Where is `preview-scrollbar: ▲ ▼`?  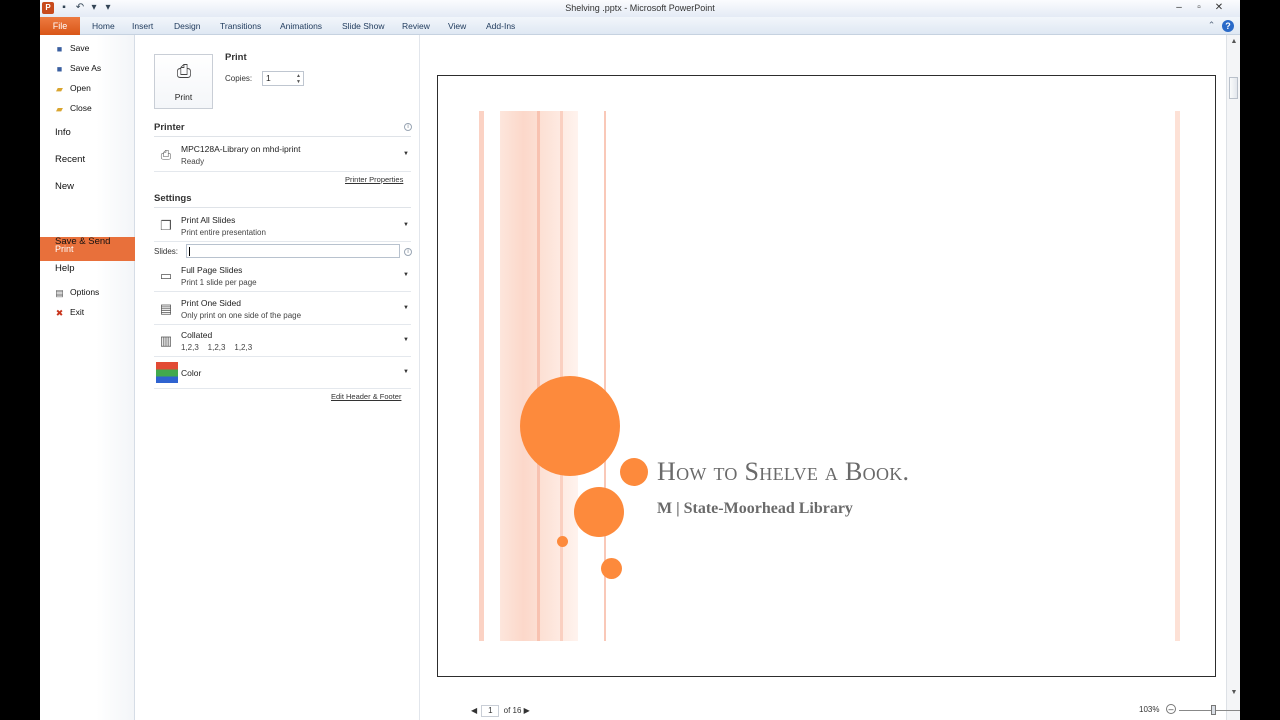
preview-scrollbar: ▲ ▼ is located at coordinates (1233, 377).